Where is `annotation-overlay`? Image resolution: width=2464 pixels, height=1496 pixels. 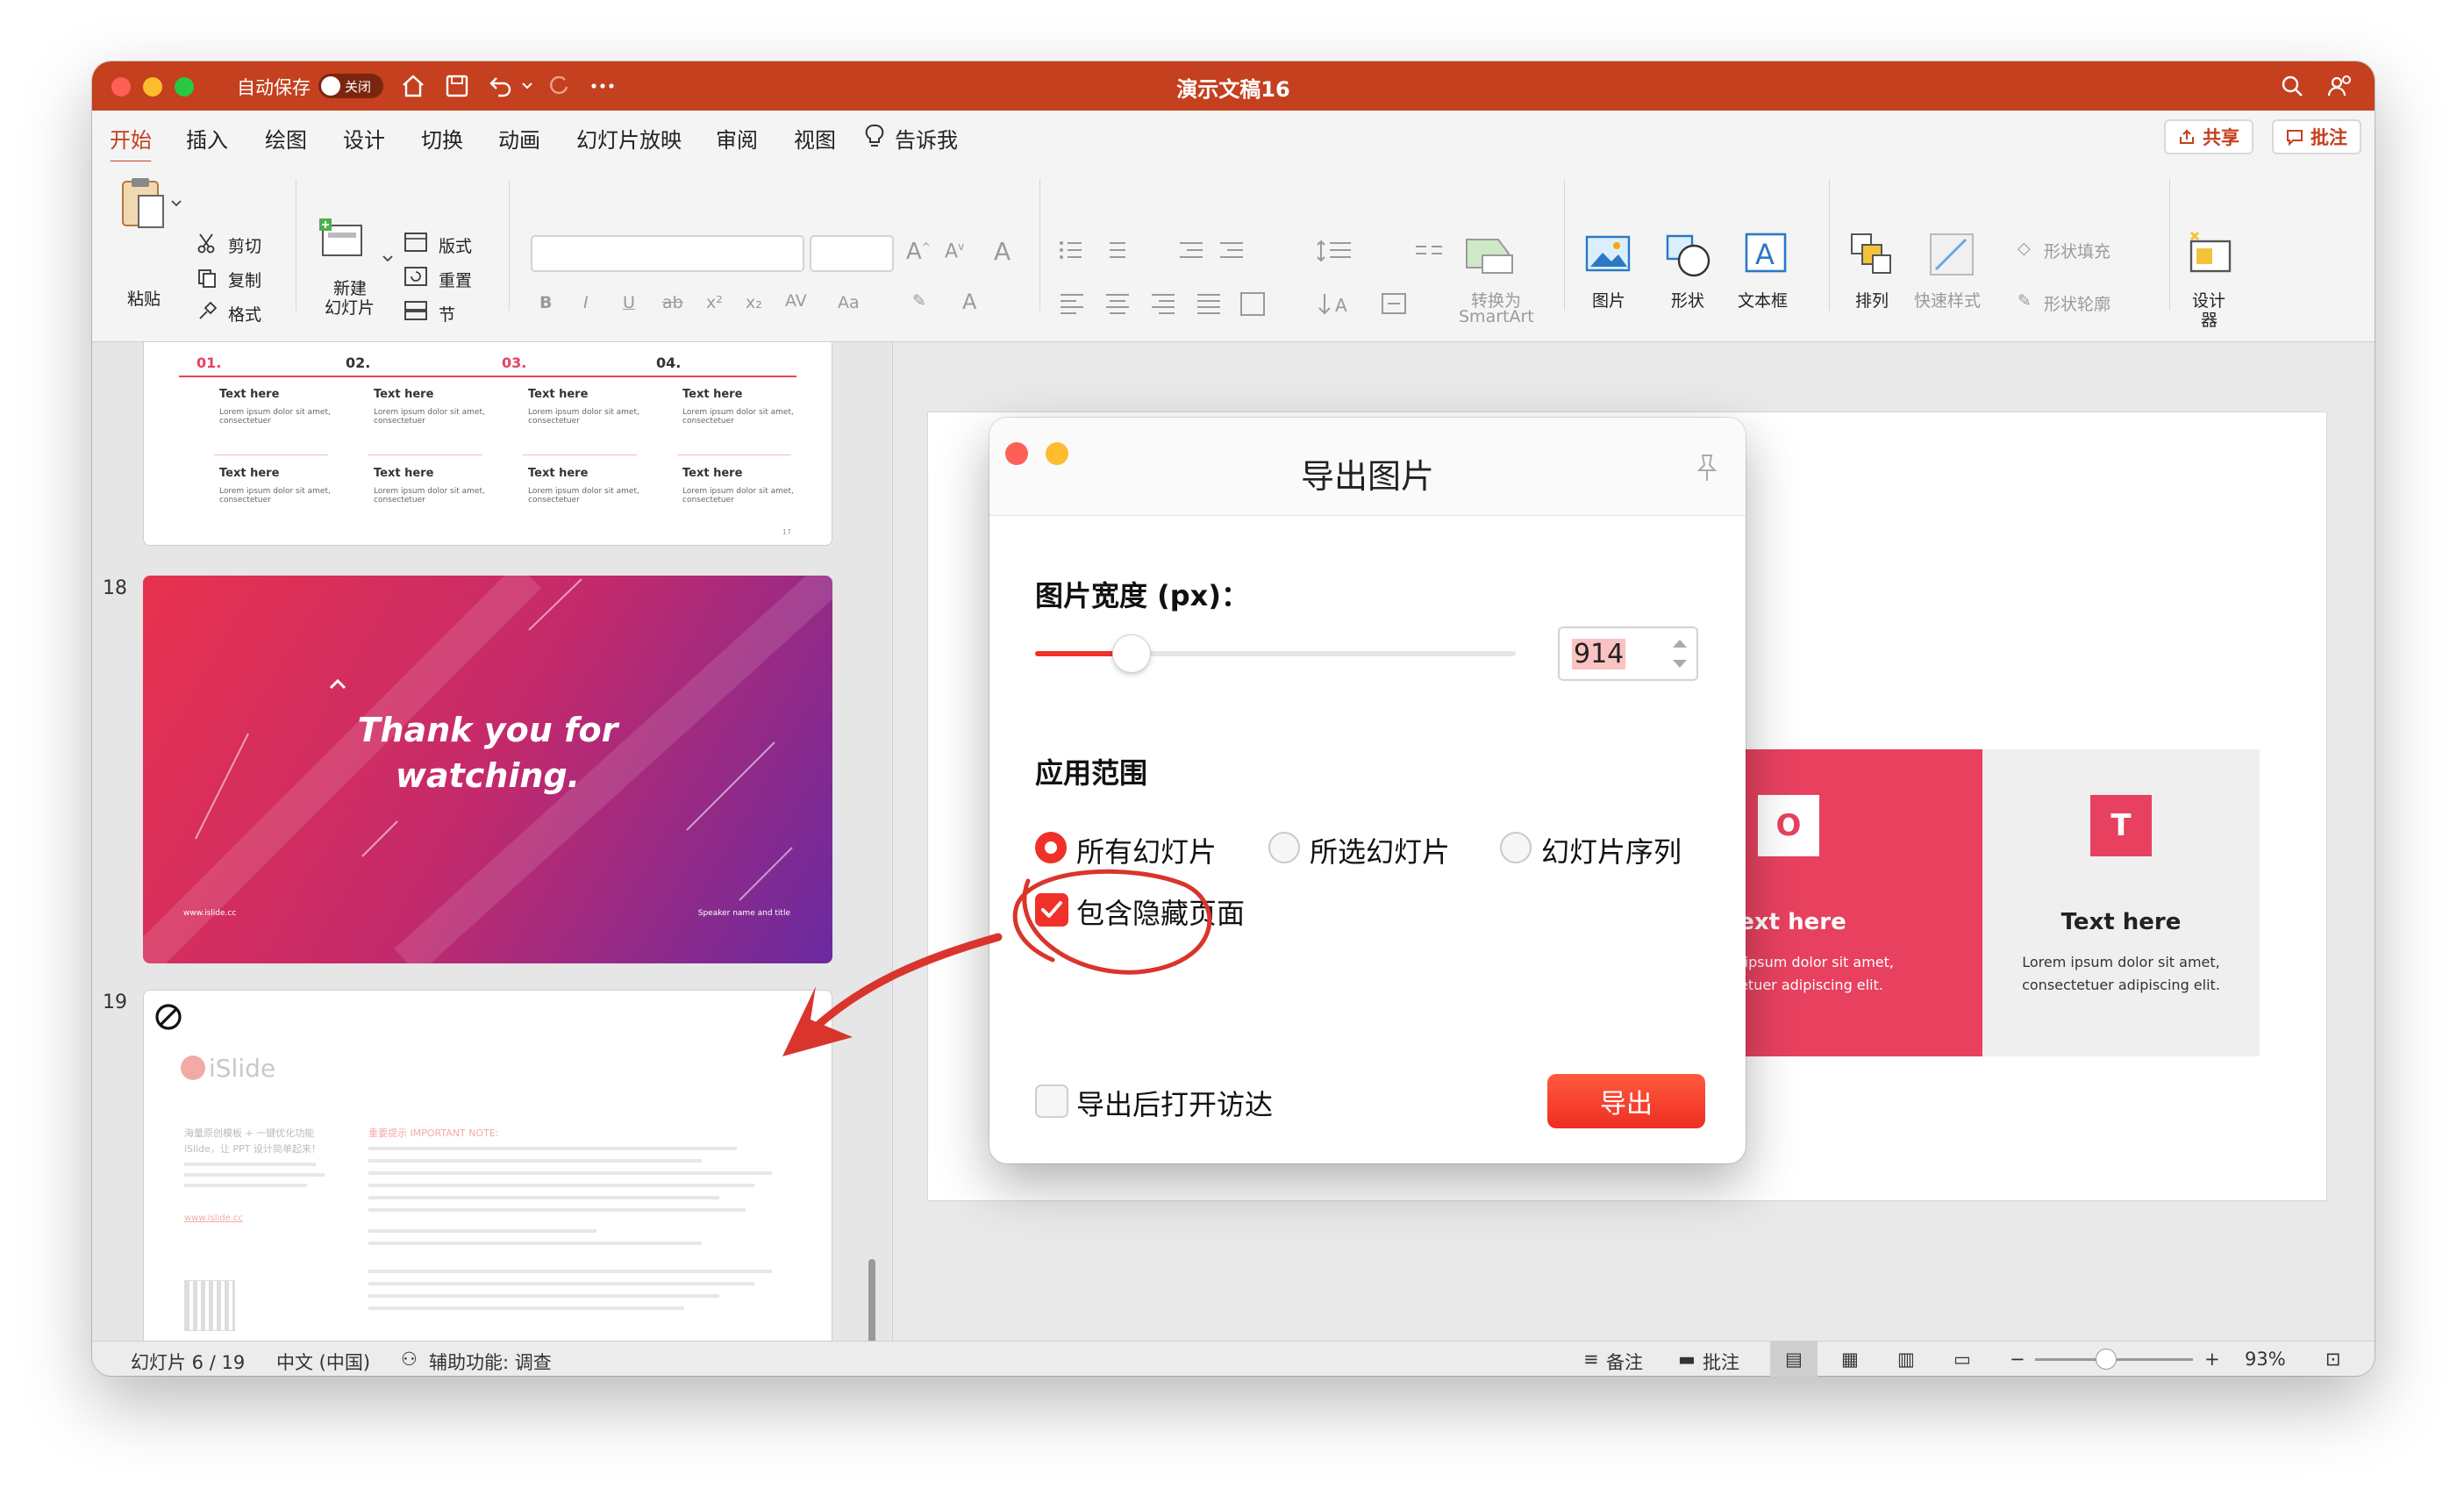
annotation-overlay is located at coordinates (997, 962).